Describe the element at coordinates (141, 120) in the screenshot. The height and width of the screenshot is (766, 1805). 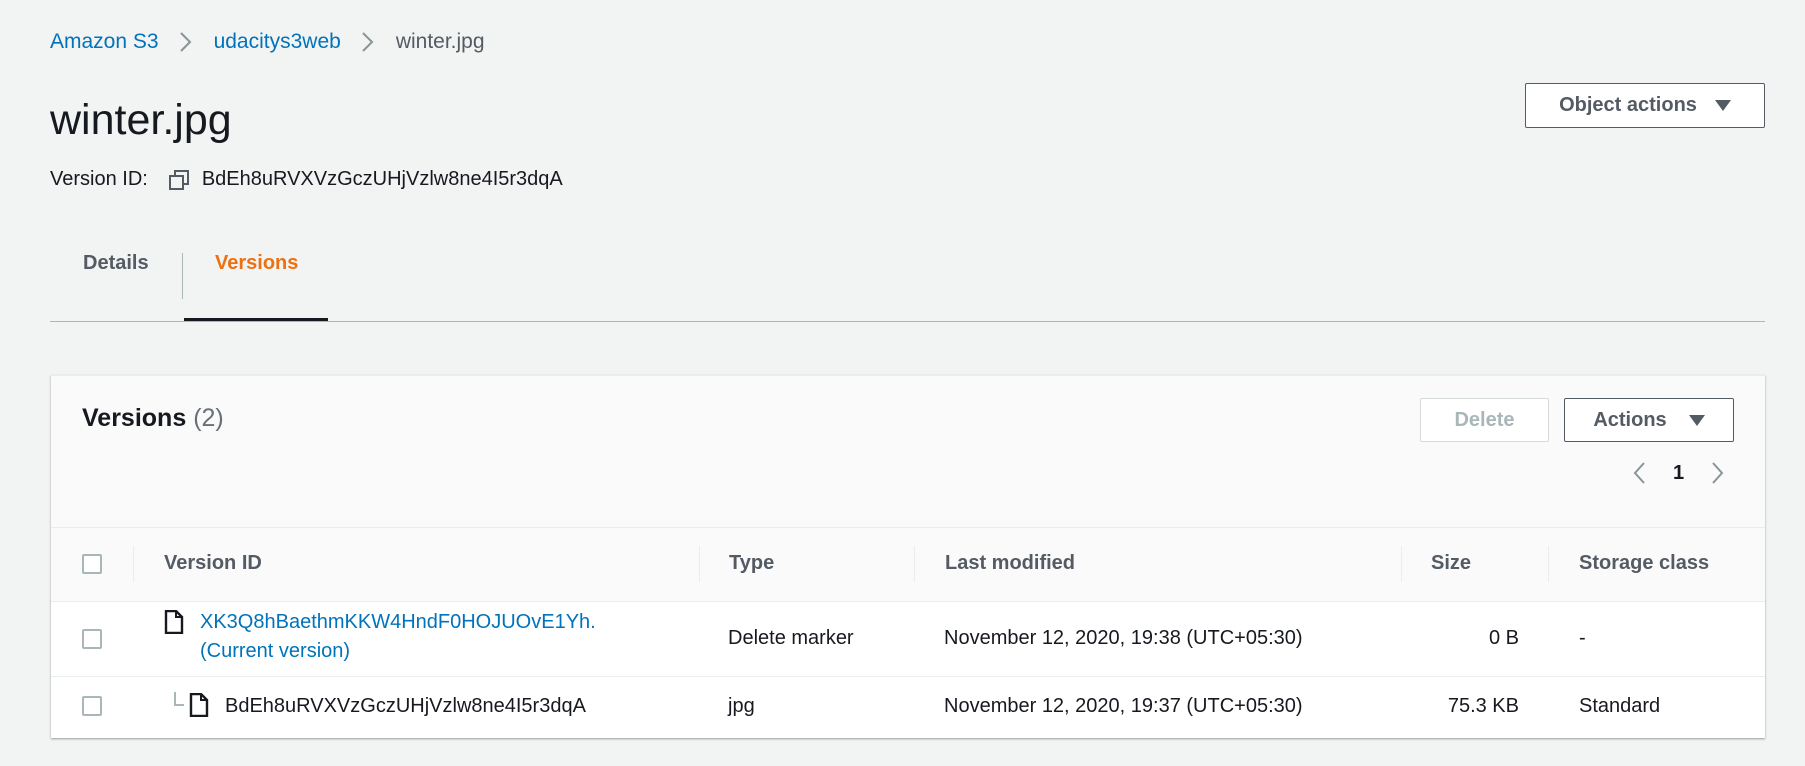
I see `page-title: winter.jpg` at that location.